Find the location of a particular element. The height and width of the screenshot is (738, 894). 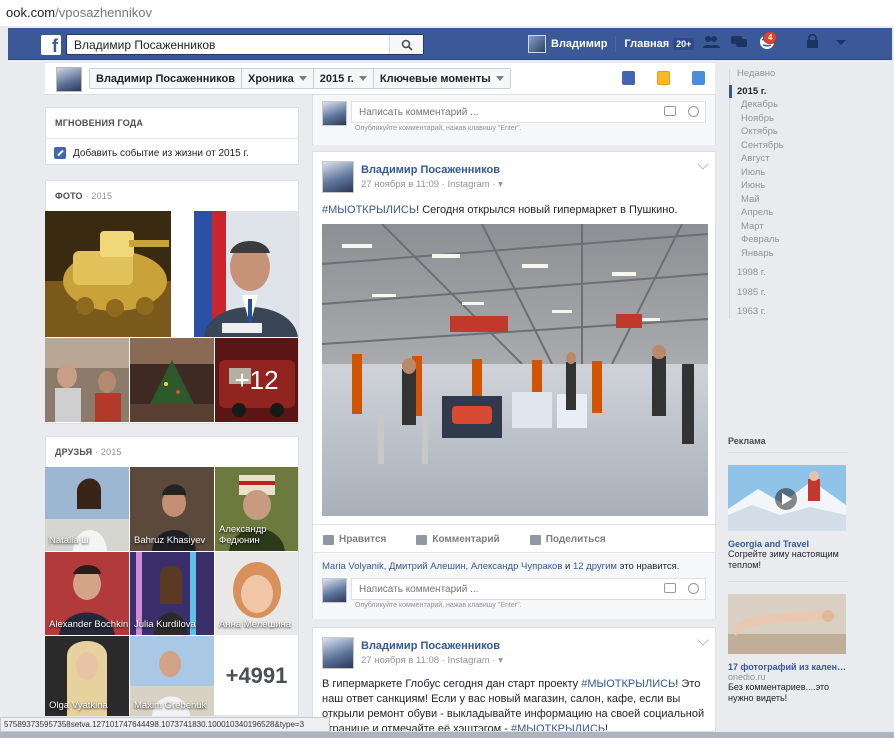

timeline-month-link: Июль is located at coordinates (809, 173).